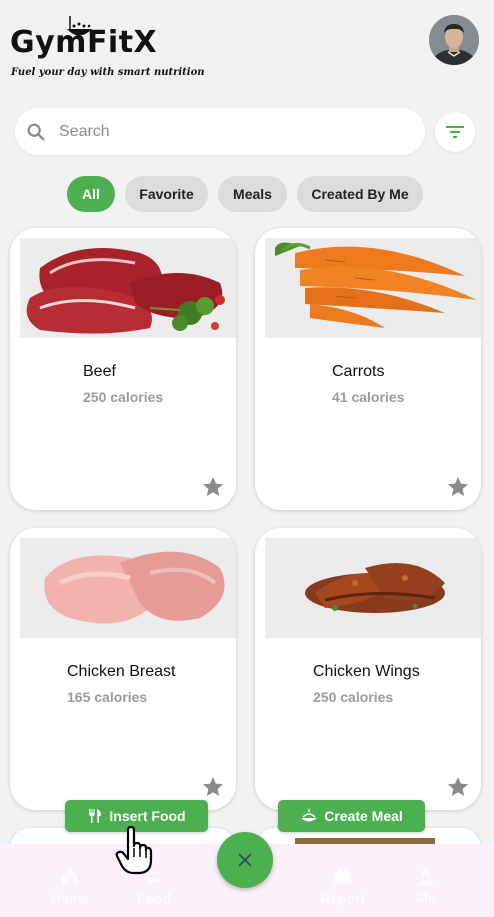  Describe the element at coordinates (70, 898) in the screenshot. I see `nav-label: Home` at that location.